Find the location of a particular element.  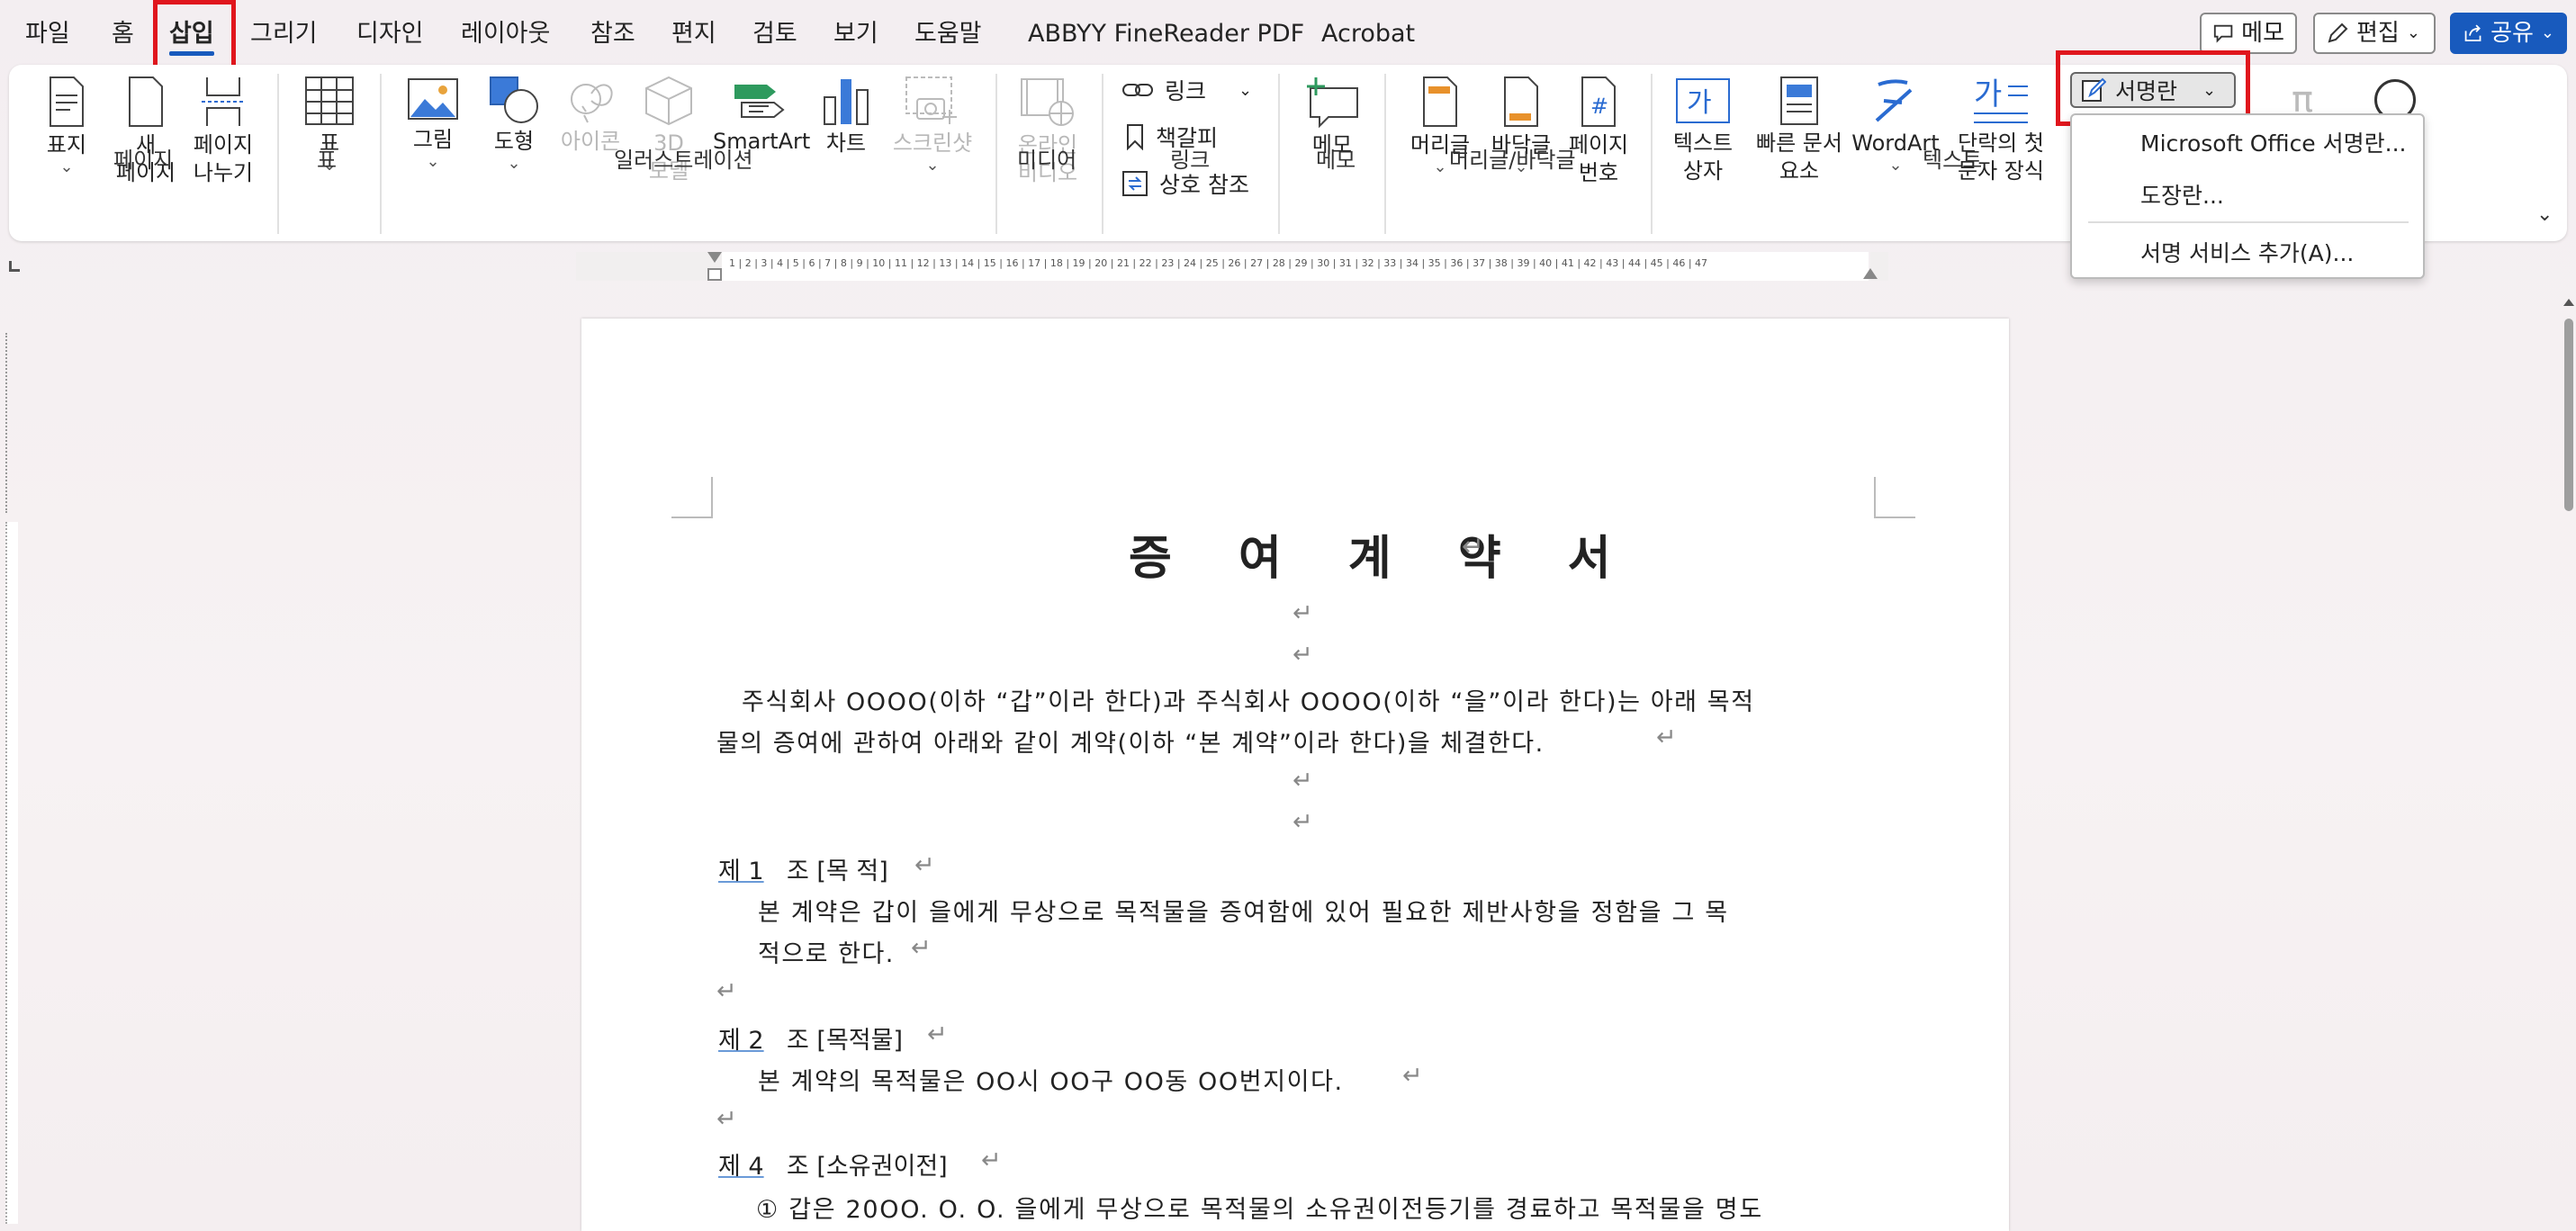

tab-references: 참조 is located at coordinates (612, 34).